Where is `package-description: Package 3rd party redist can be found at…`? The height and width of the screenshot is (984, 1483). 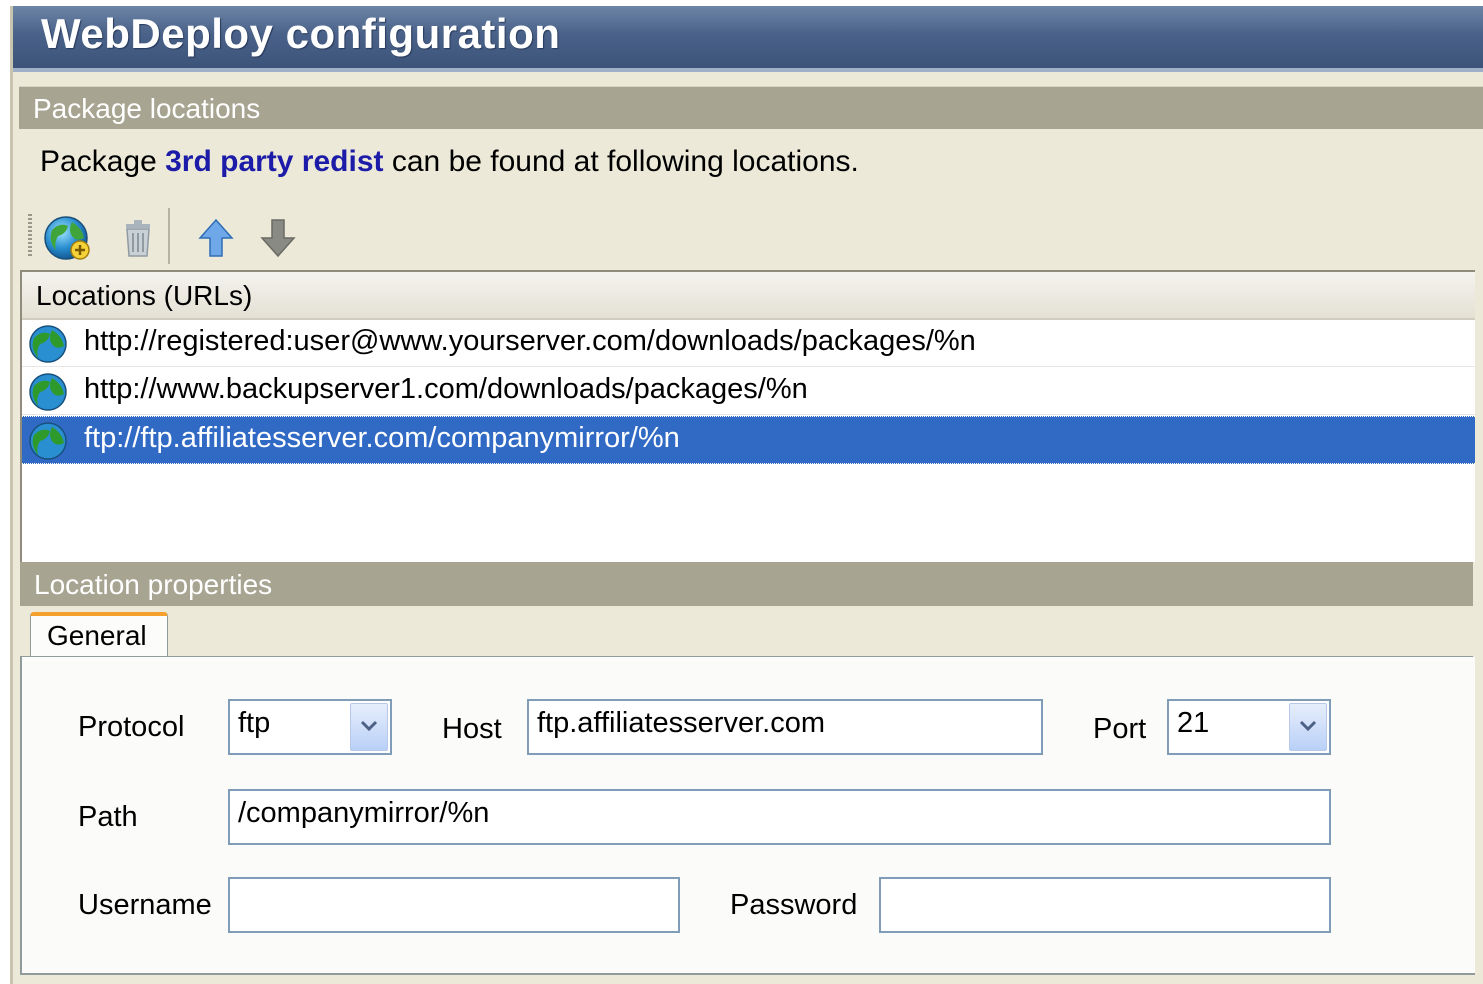
package-description: Package 3rd party redist can be found at… is located at coordinates (449, 162).